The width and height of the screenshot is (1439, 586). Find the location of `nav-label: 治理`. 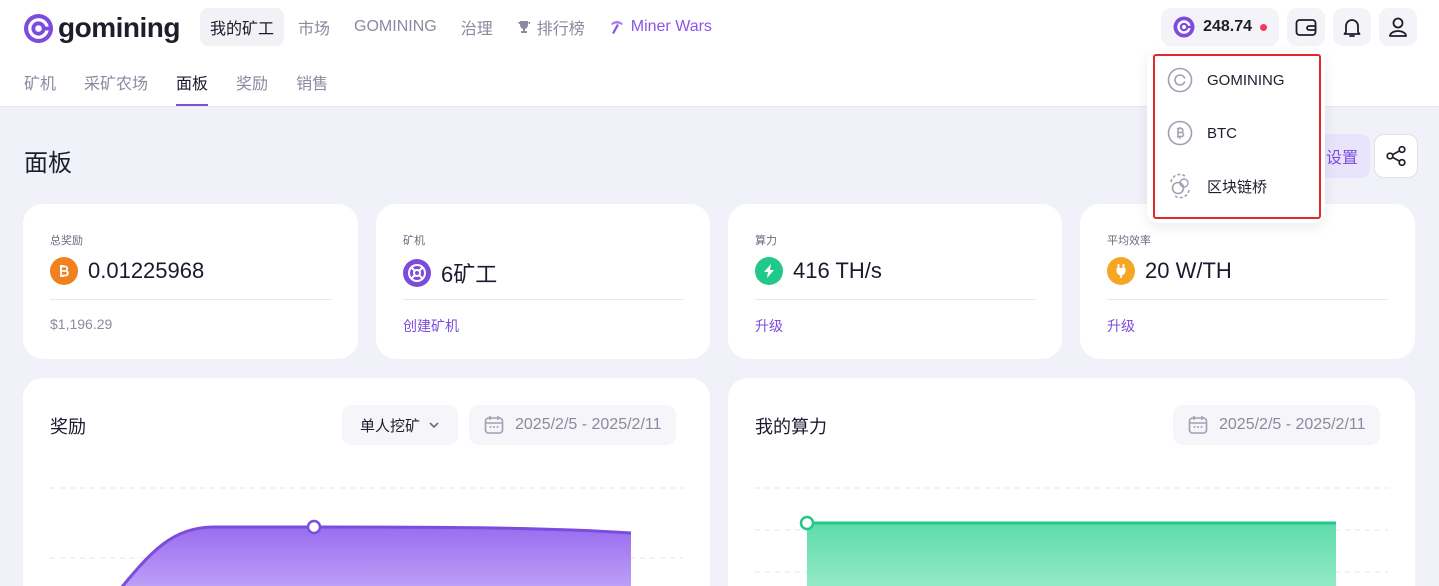

nav-label: 治理 is located at coordinates (476, 29).